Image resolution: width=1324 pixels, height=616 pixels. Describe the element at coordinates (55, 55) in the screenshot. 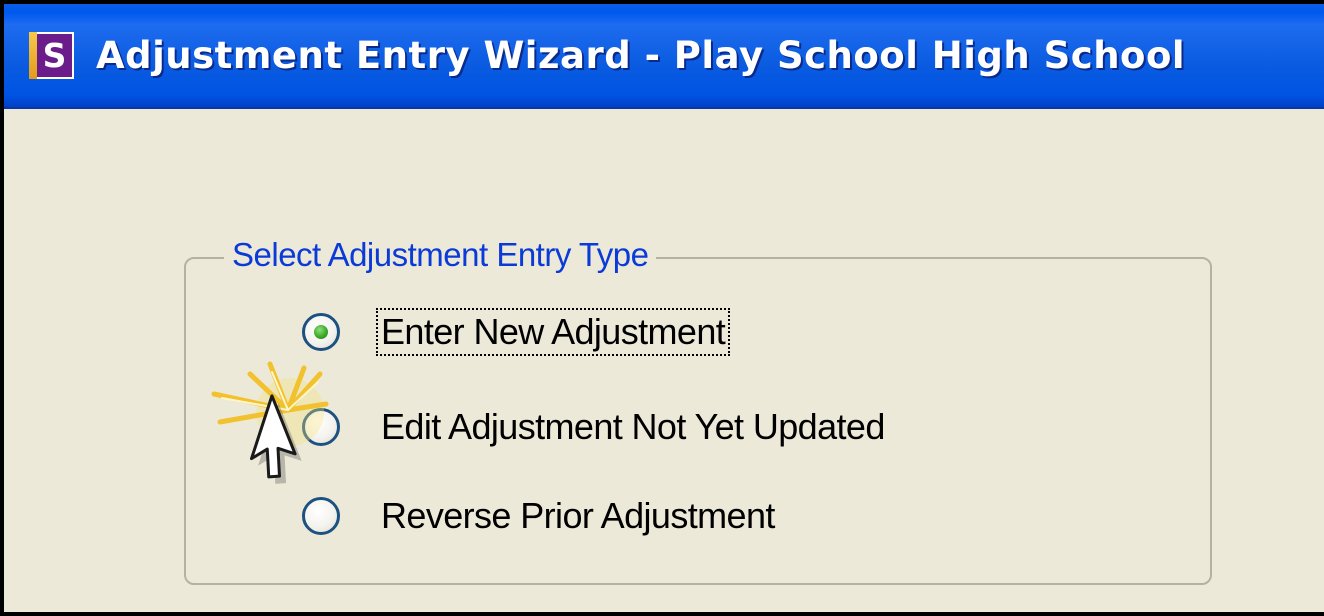

I see `app-icon-letter: S` at that location.